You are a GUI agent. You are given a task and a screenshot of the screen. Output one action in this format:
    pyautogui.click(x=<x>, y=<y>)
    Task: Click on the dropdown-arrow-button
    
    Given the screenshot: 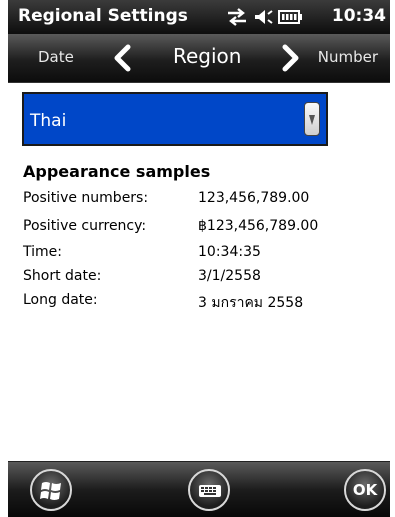 What is the action you would take?
    pyautogui.click(x=312, y=119)
    